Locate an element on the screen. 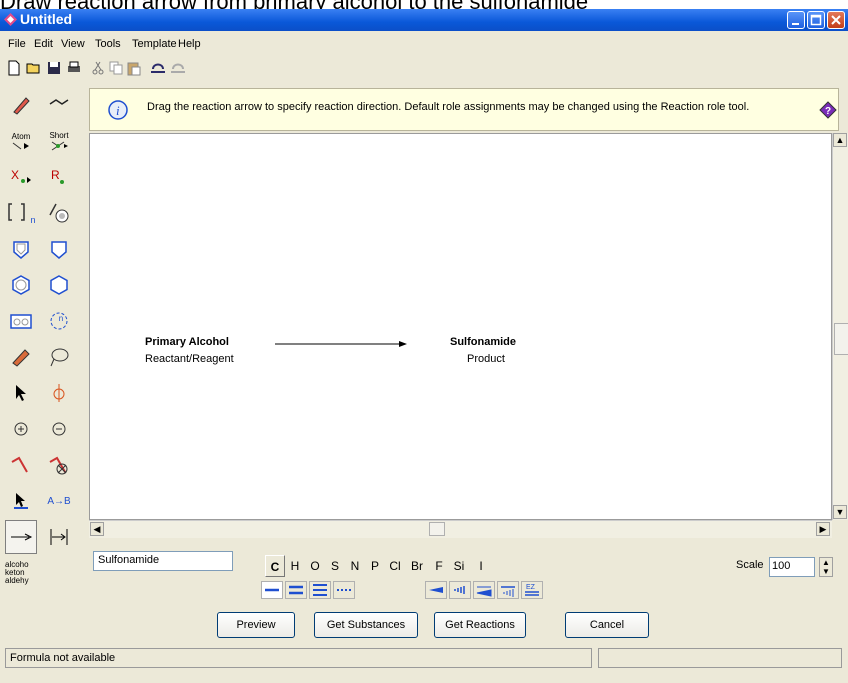 The image size is (848, 683). redo-icon is located at coordinates (178, 68).